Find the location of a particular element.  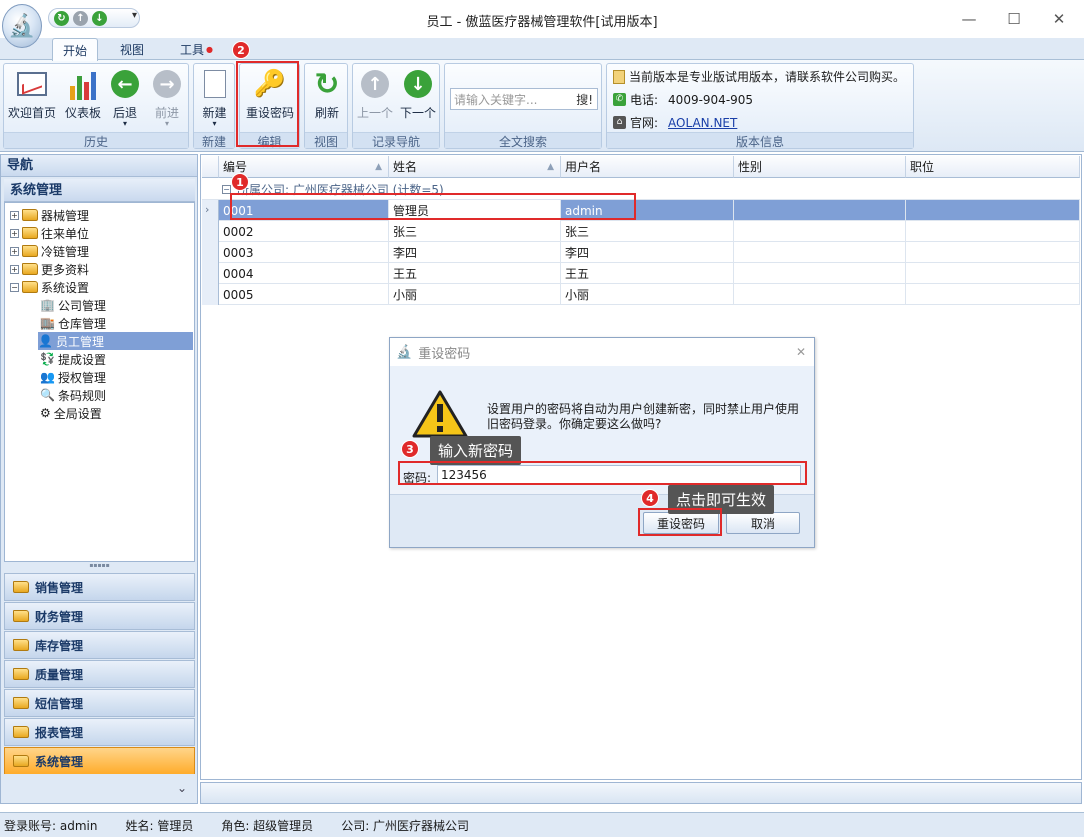

arrow-up-icon: ↑ is located at coordinates (375, 84).